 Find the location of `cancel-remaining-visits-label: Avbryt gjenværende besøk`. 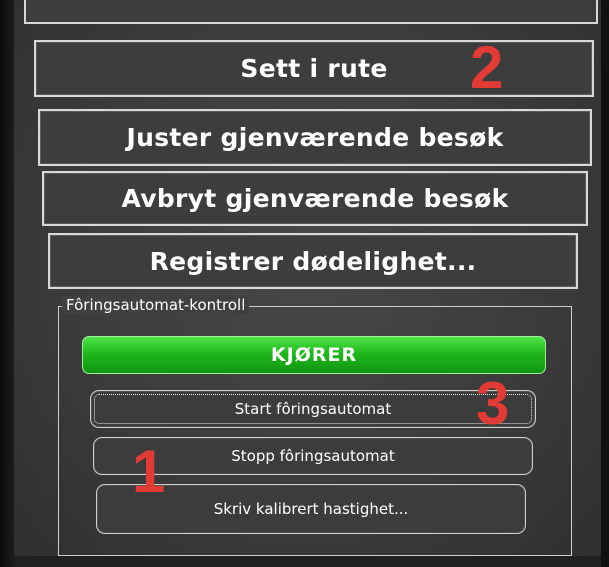

cancel-remaining-visits-label: Avbryt gjenværende besøk is located at coordinates (315, 198).